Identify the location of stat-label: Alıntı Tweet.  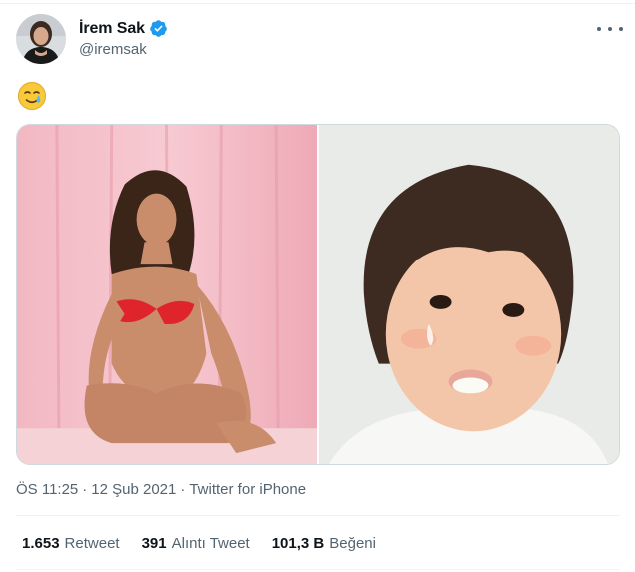
(210, 543).